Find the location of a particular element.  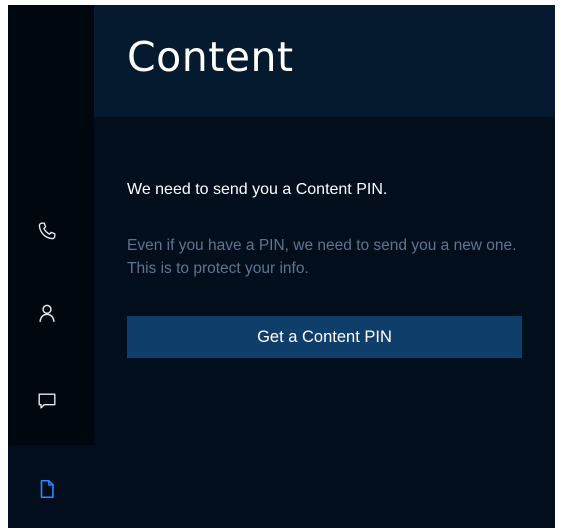

phone-icon is located at coordinates (47, 231).